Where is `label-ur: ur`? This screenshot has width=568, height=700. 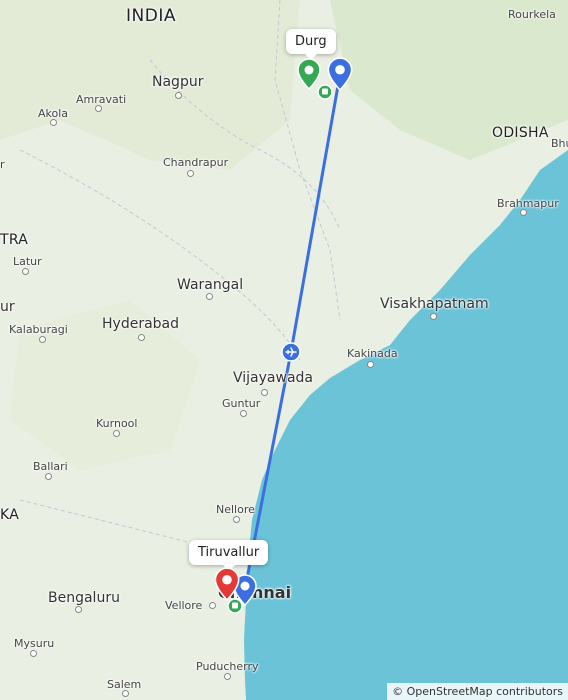 label-ur: ur is located at coordinates (7, 307).